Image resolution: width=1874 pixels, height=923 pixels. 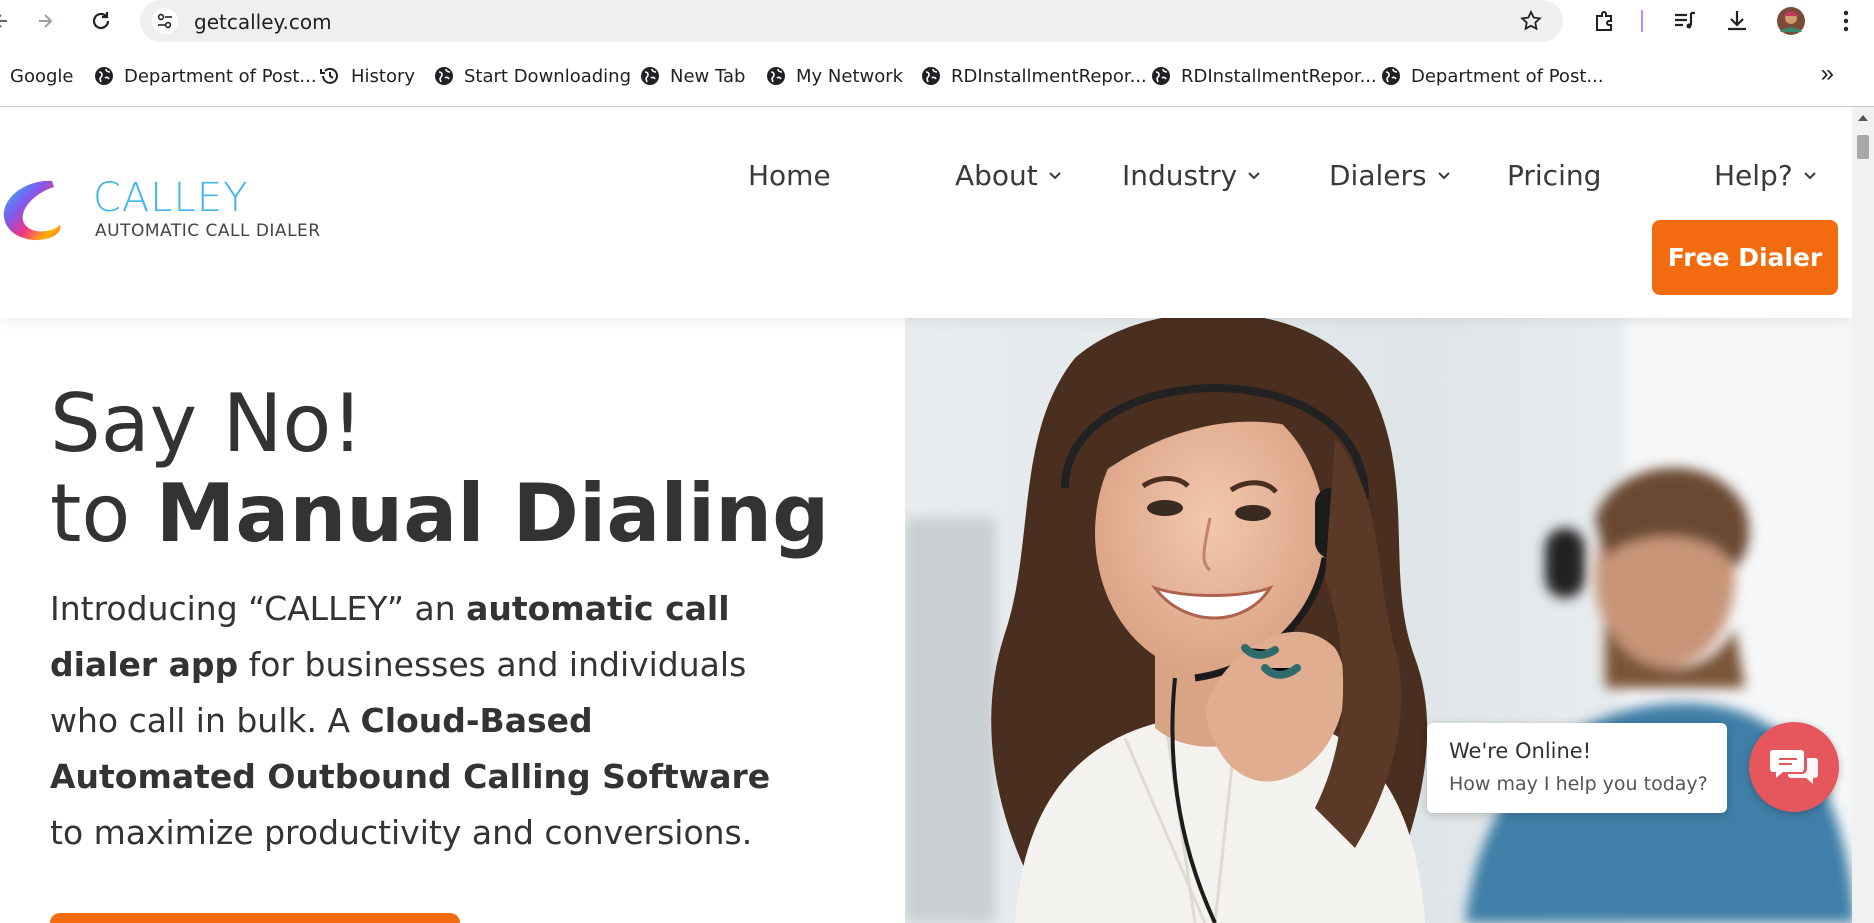 What do you see at coordinates (165, 21) in the screenshot?
I see `site-info-icon` at bounding box center [165, 21].